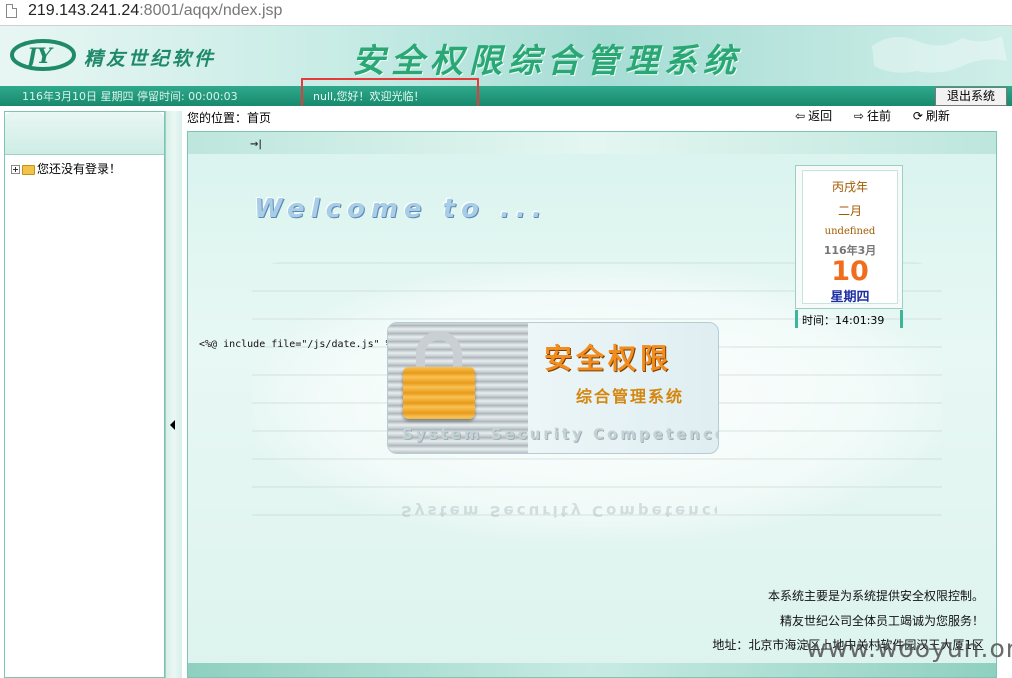  Describe the element at coordinates (858, 116) in the screenshot. I see `forward-arrow-icon: ⇨` at that location.